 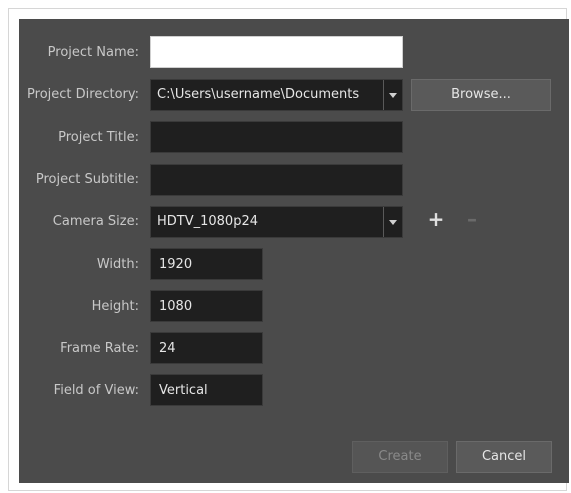 I want to click on add-camera-size-button: +, so click(x=436, y=219).